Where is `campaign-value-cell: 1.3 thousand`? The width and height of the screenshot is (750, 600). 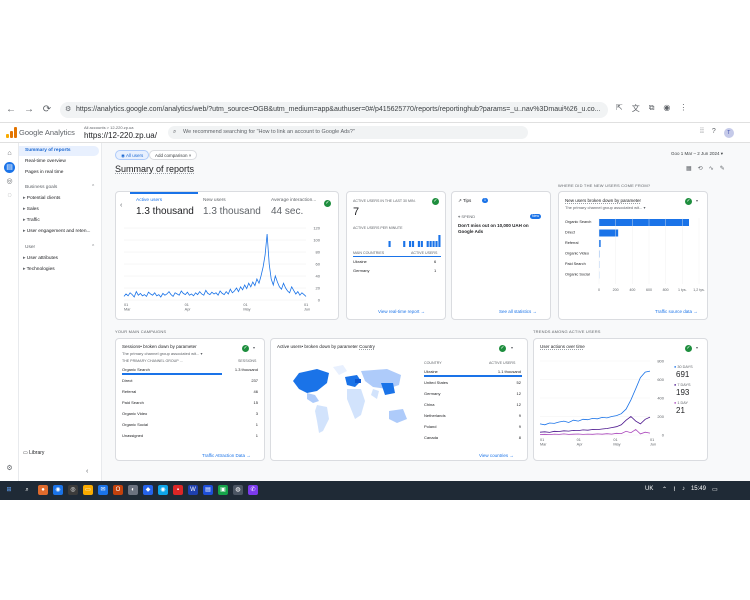
campaign-value-cell: 1.3 thousand is located at coordinates (246, 369).